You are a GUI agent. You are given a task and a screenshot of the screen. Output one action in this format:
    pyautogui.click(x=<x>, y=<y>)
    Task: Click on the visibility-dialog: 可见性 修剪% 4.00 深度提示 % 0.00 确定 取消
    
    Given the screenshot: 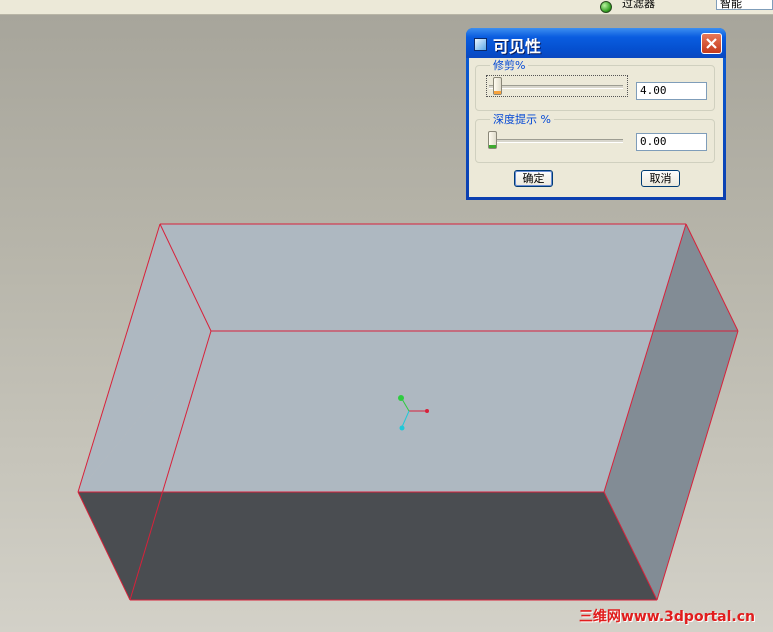 What is the action you would take?
    pyautogui.click(x=596, y=114)
    